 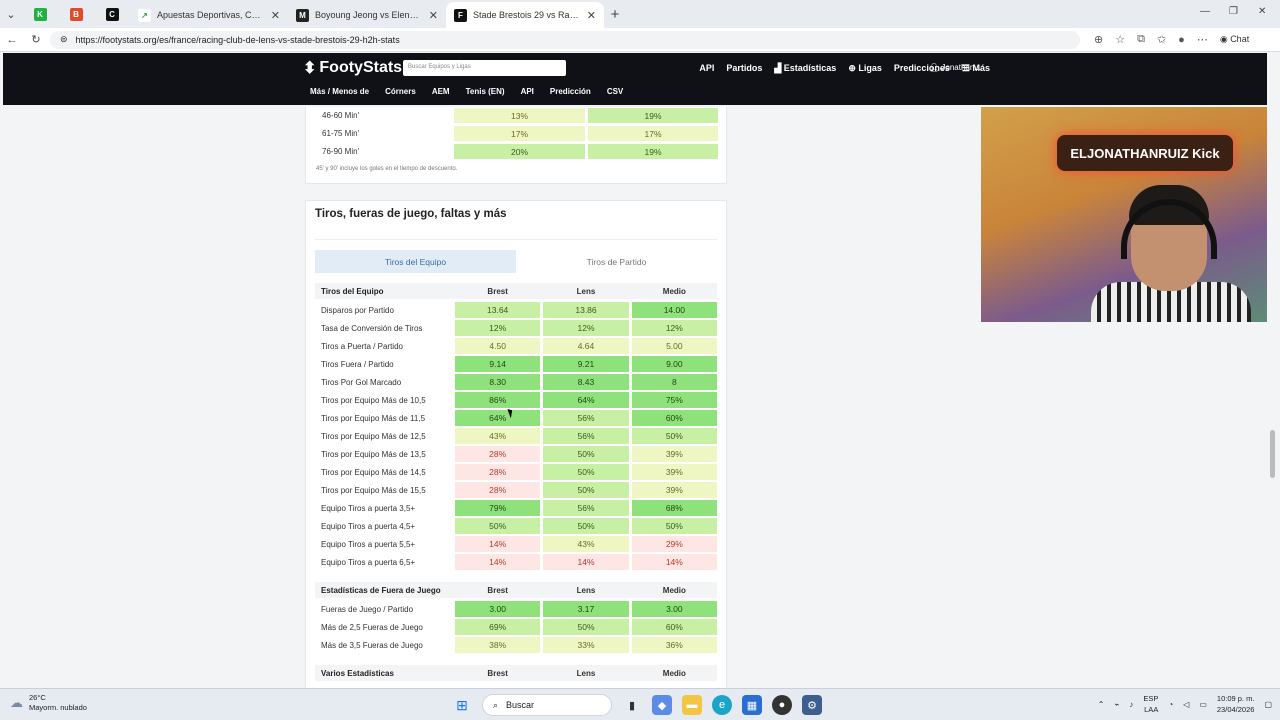 What do you see at coordinates (516, 490) in the screenshot?
I see `table-row: Tiros por Equipo Más de 15,5 28% 50% 39%` at bounding box center [516, 490].